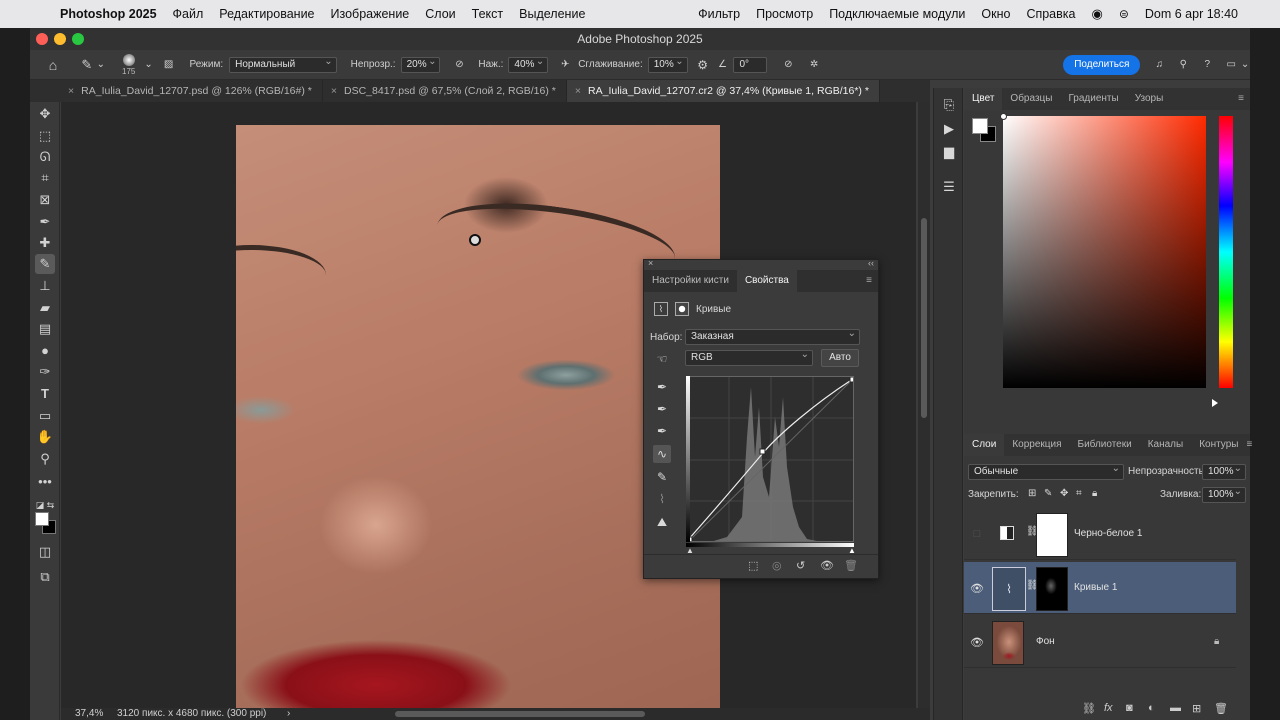  Describe the element at coordinates (719, 14) in the screenshot. I see `menu-filter: Фильтр` at that location.